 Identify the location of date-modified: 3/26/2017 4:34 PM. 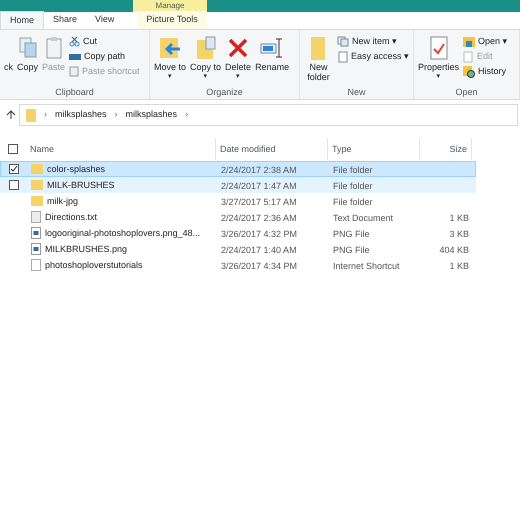
(259, 266).